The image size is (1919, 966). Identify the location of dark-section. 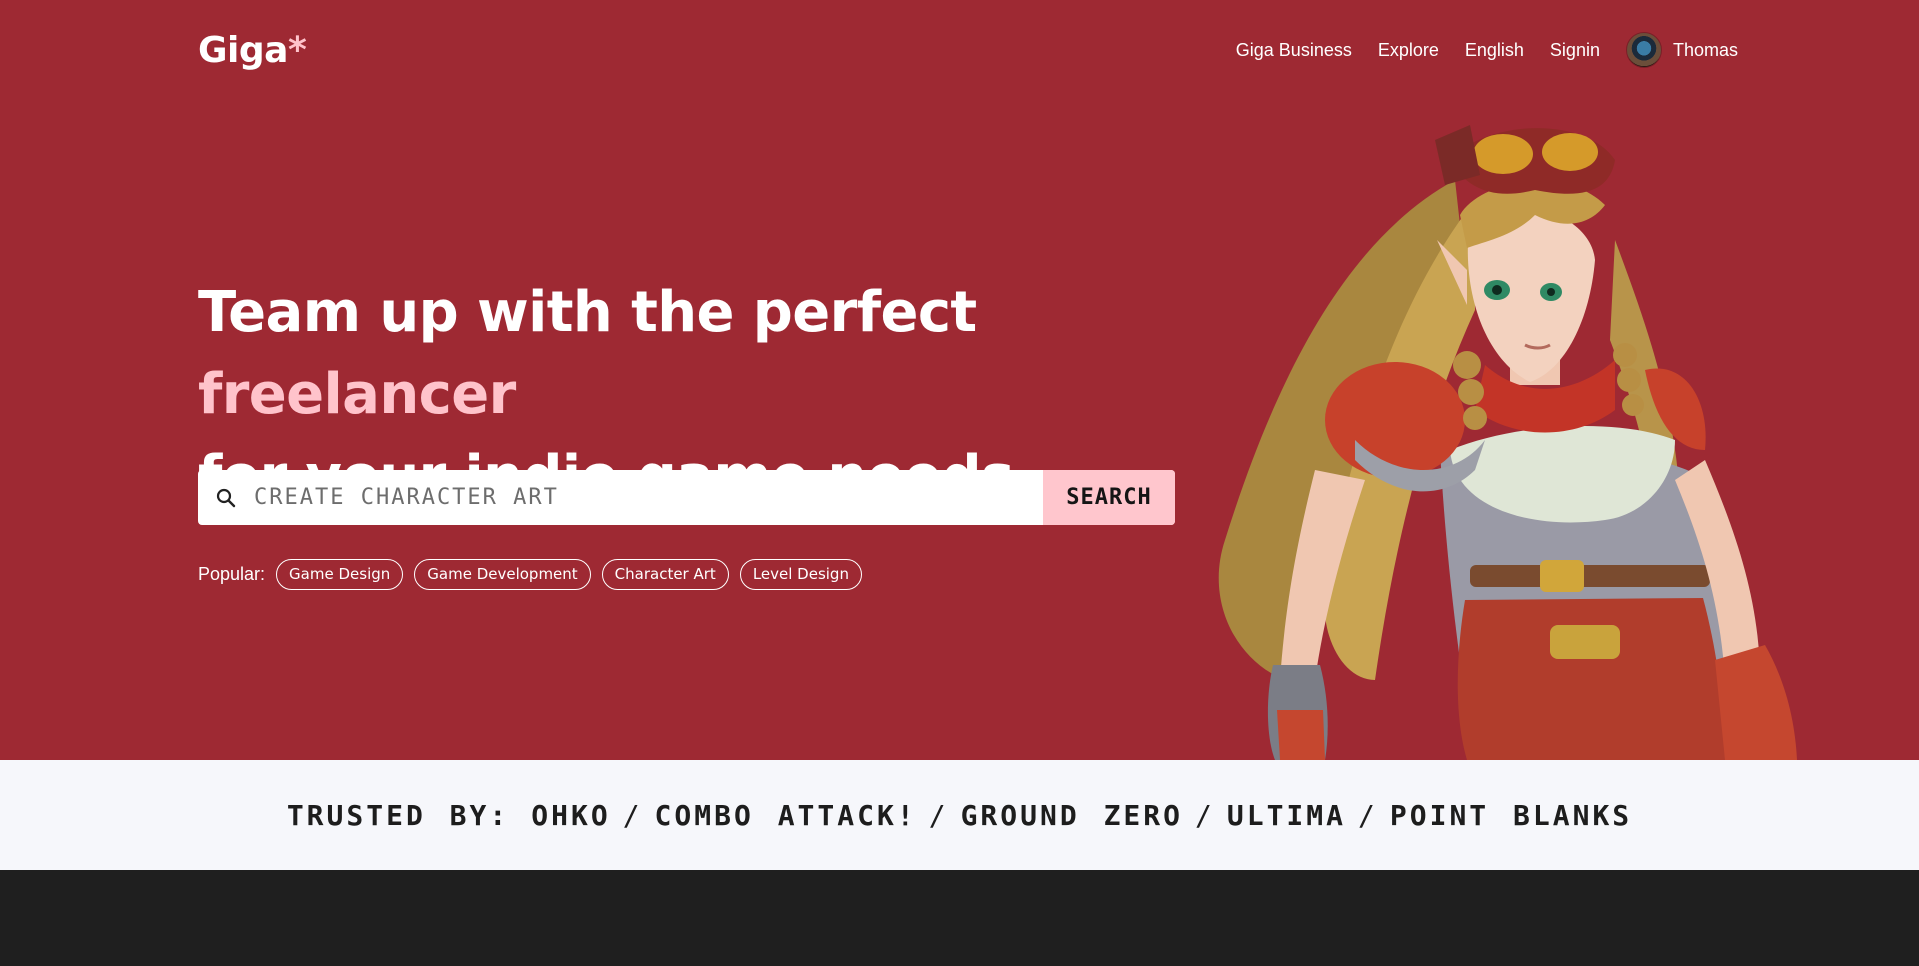
(959, 918).